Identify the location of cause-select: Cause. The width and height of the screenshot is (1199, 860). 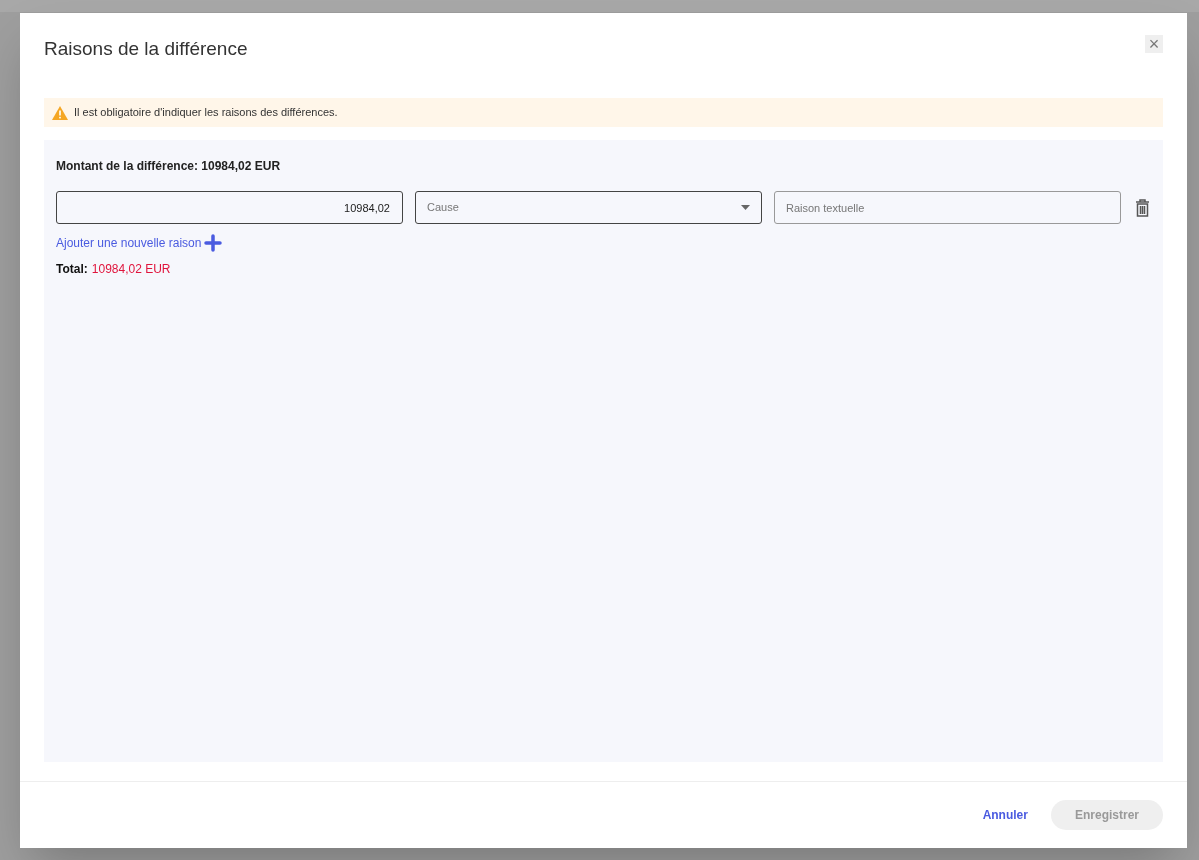
(588, 207).